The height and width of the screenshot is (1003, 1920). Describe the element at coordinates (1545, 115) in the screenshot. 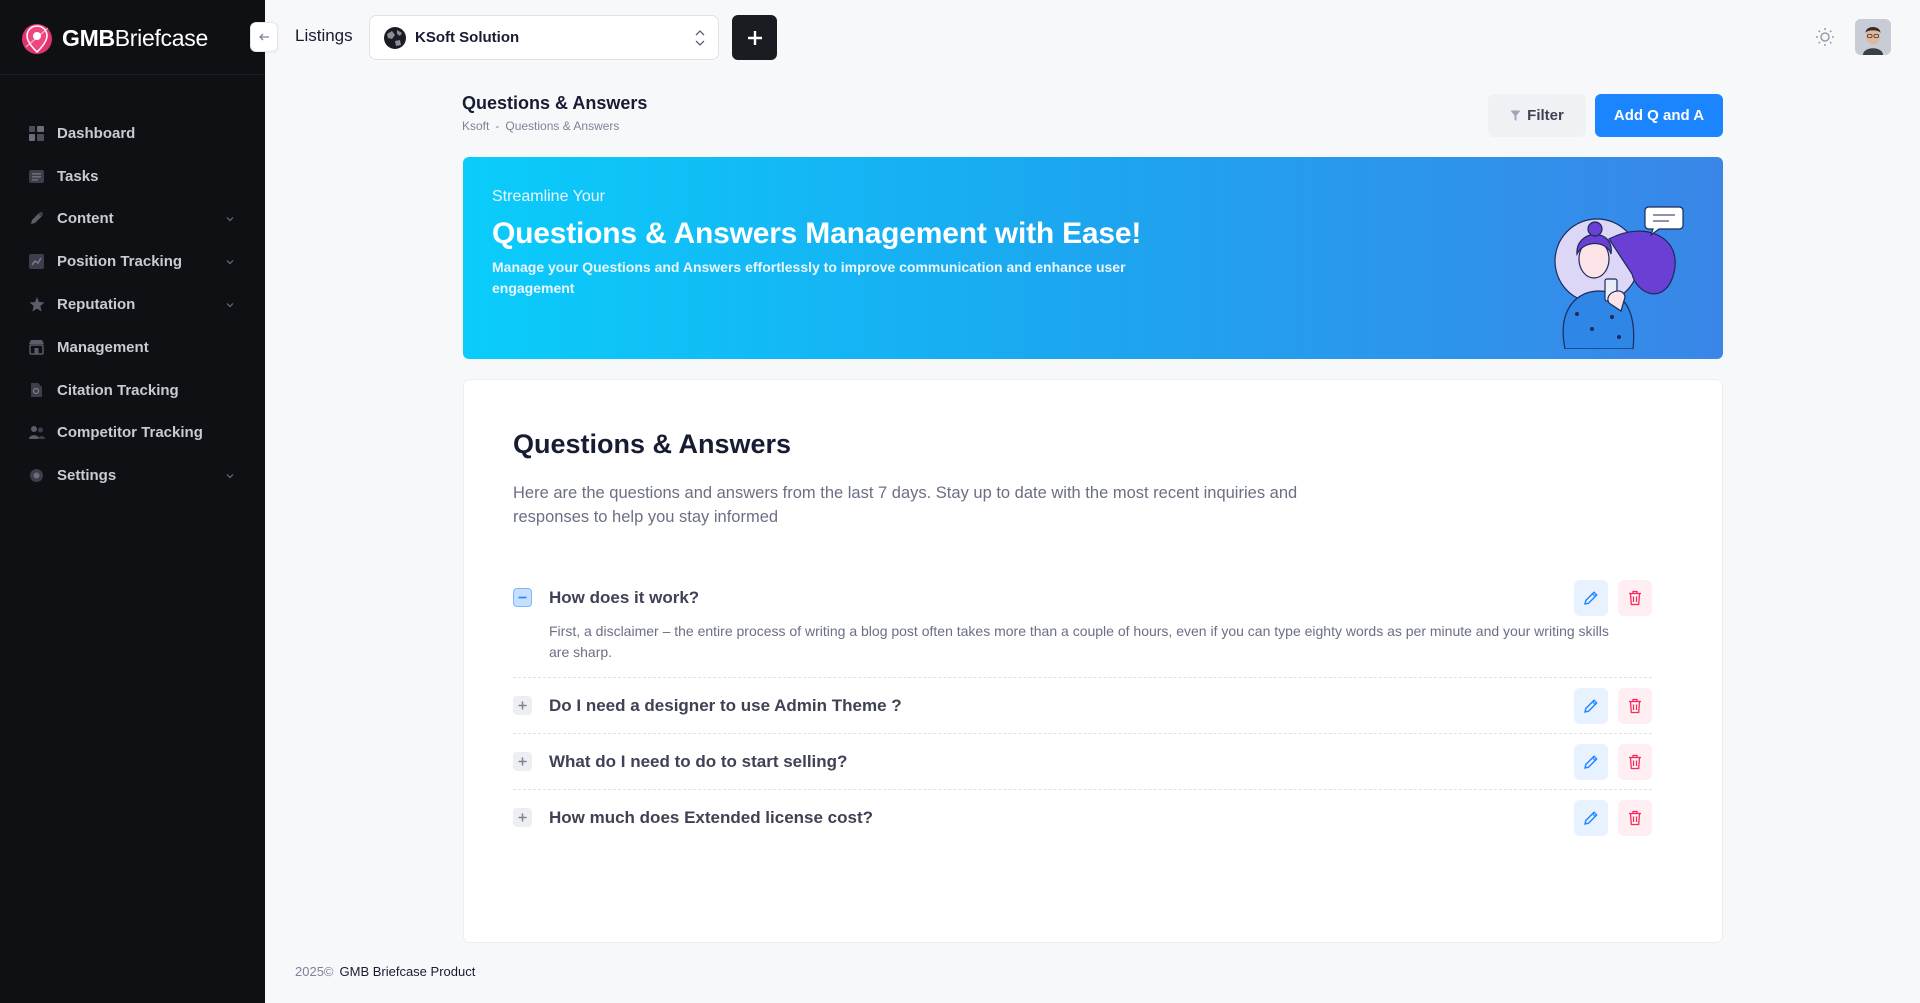

I see `filter-button-label: Filter` at that location.